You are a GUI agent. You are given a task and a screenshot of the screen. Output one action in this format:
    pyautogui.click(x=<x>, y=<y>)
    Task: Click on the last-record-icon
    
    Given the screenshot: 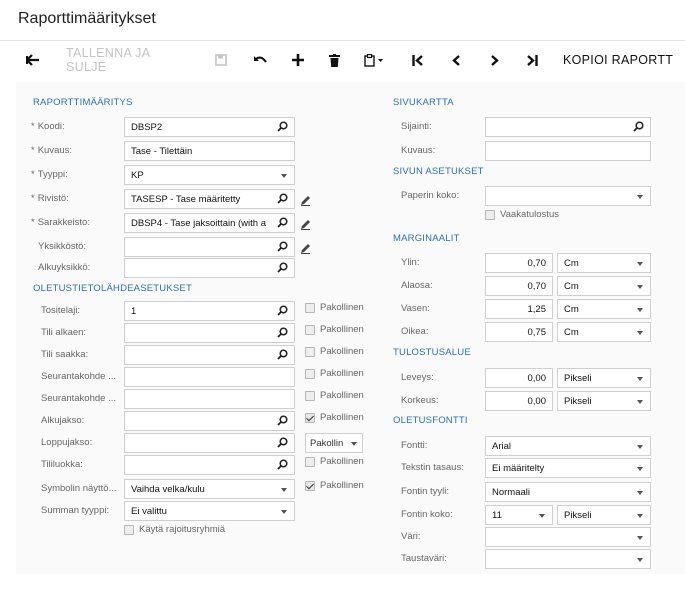 What is the action you would take?
    pyautogui.click(x=532, y=60)
    